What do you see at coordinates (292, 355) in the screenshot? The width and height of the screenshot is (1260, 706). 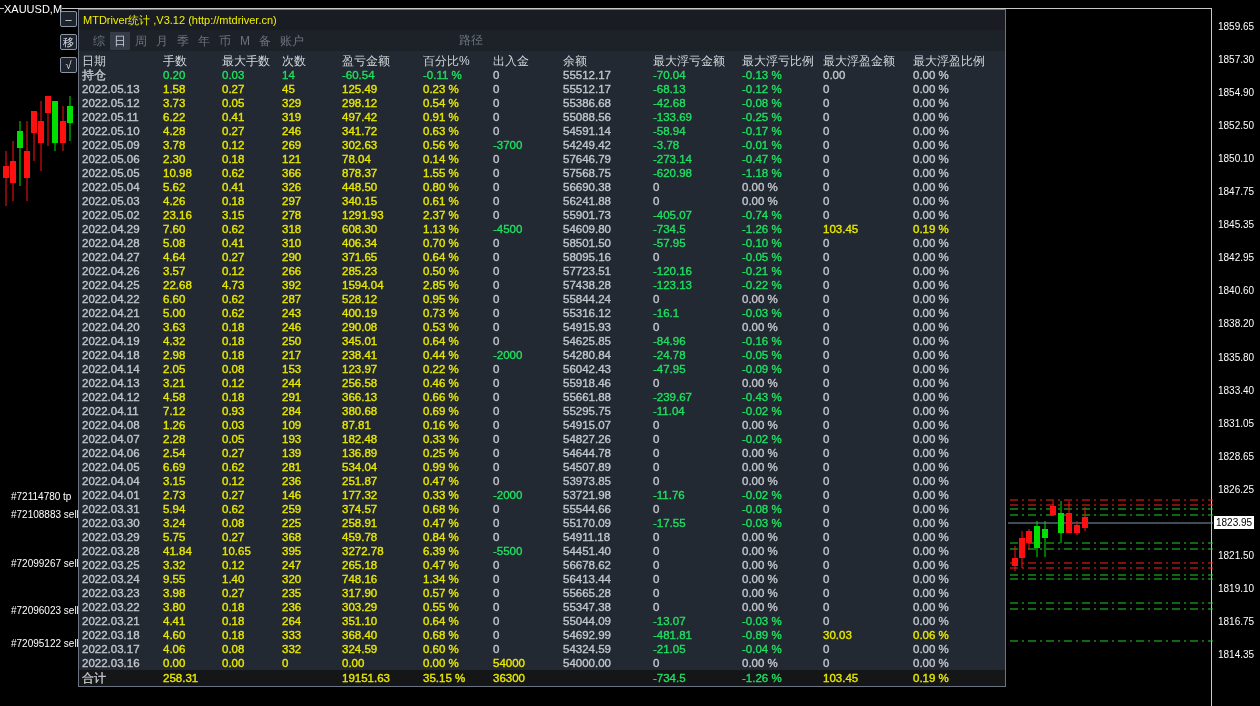 I see `table-cell: 217` at bounding box center [292, 355].